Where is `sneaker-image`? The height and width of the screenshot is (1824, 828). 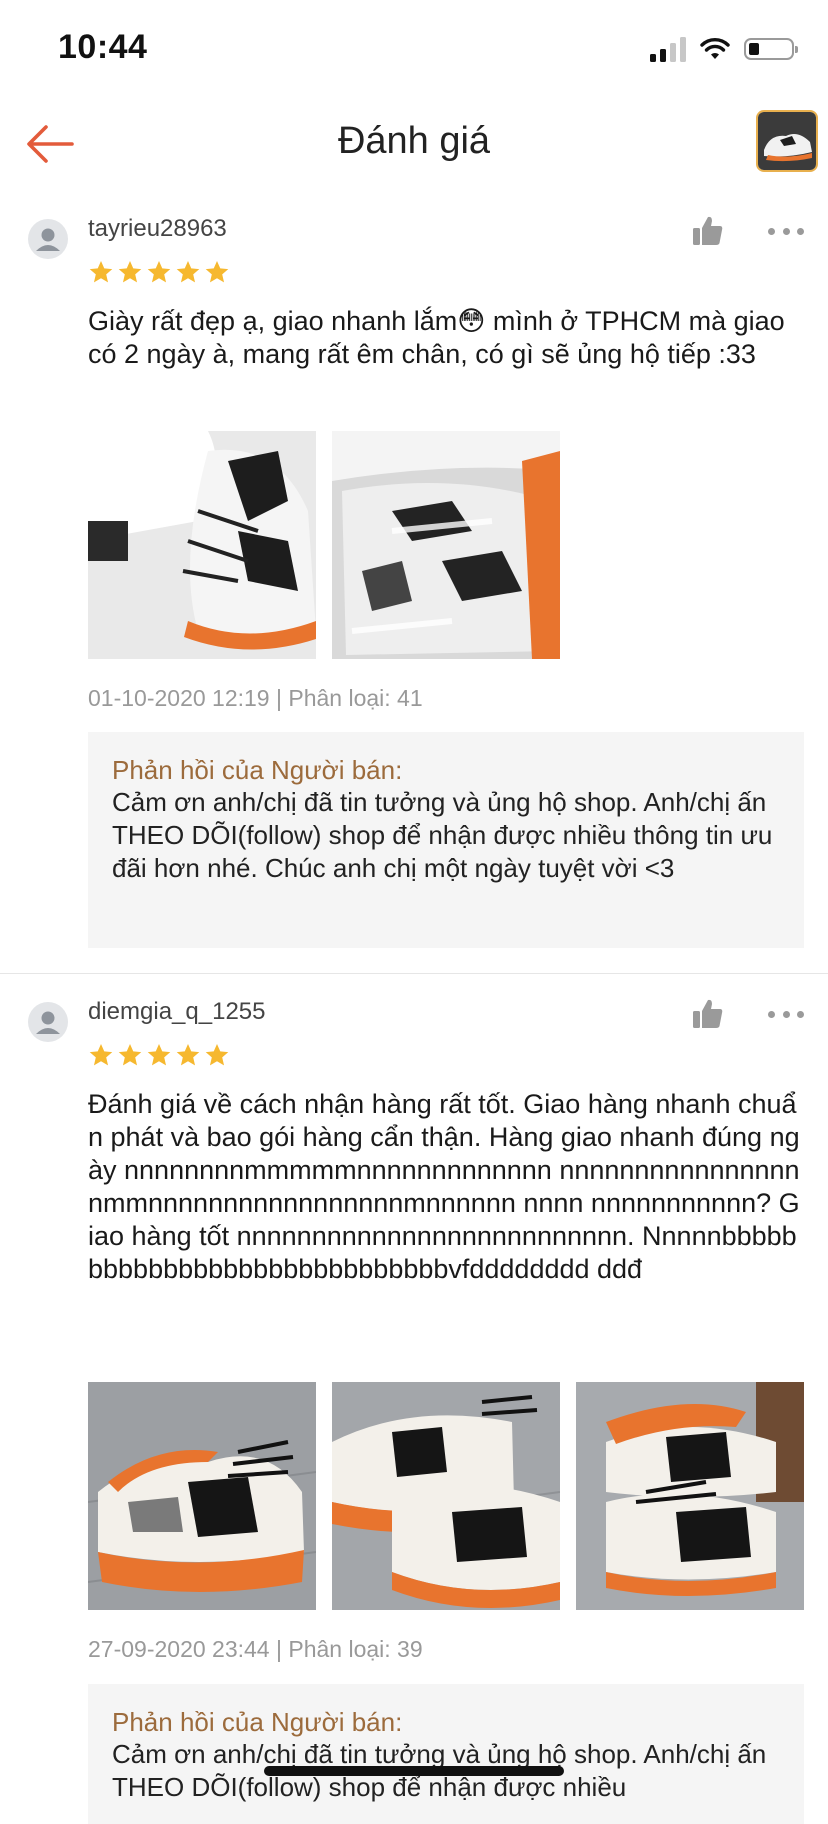
sneaker-image is located at coordinates (787, 141).